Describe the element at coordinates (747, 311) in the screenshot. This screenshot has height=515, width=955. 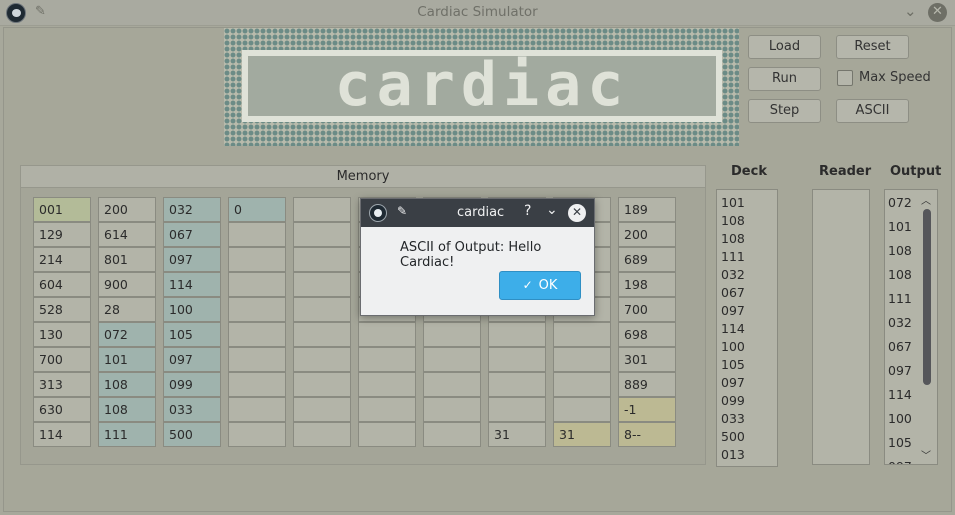
I see `list-item: 097` at that location.